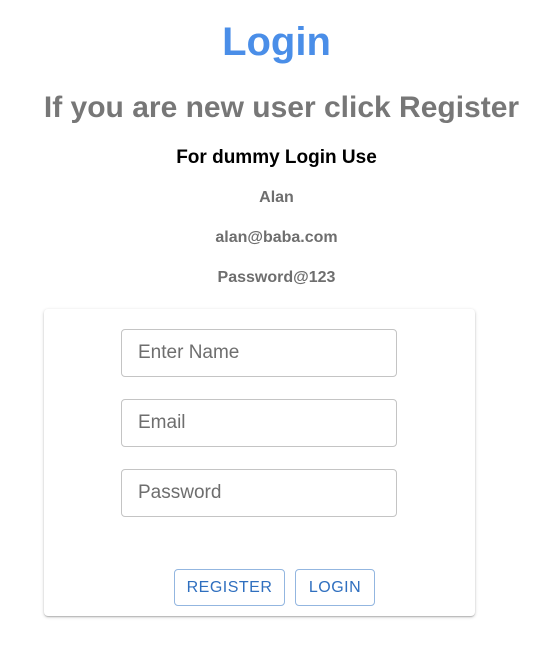 The image size is (553, 651). What do you see at coordinates (276, 42) in the screenshot?
I see `page-title: Login` at bounding box center [276, 42].